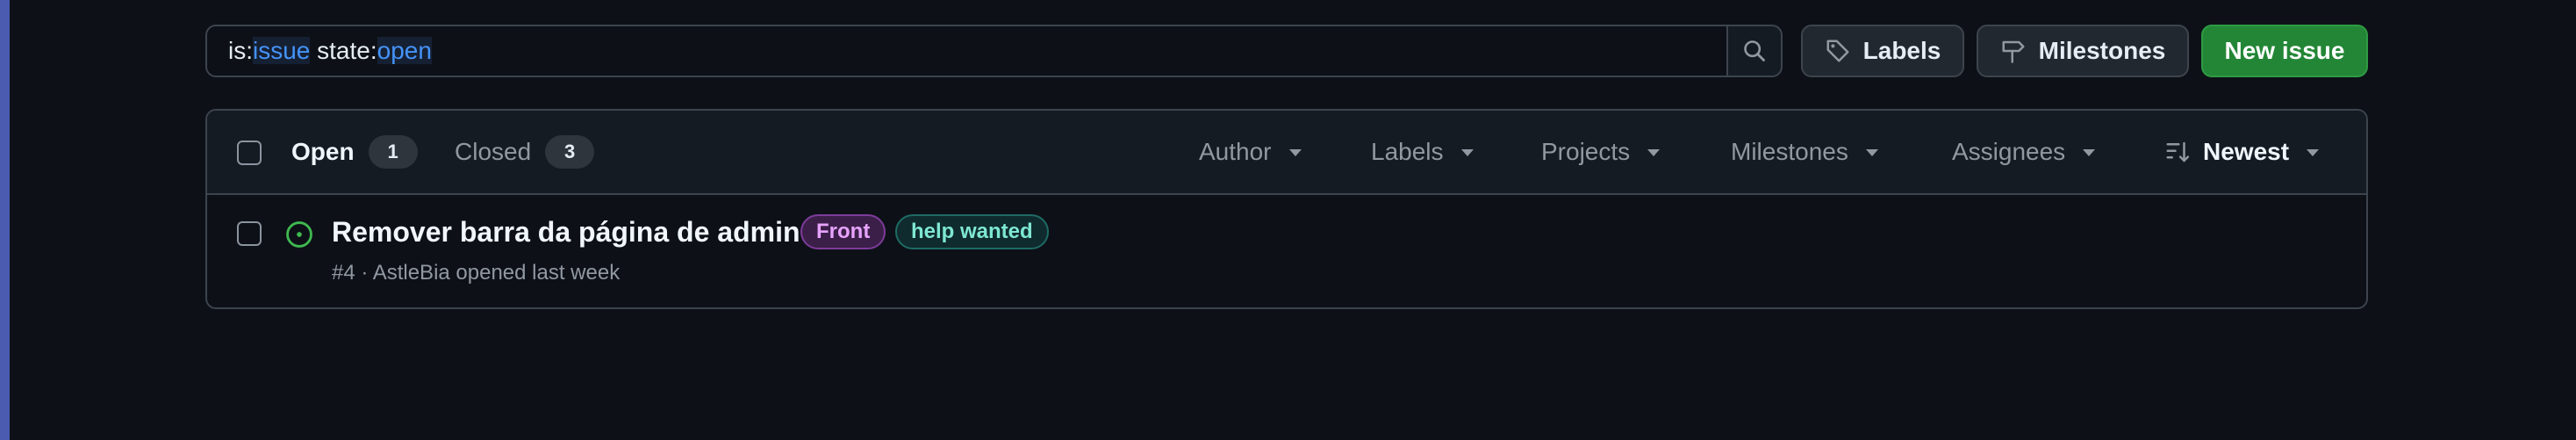 The height and width of the screenshot is (440, 2576). What do you see at coordinates (2102, 50) in the screenshot?
I see `milestones-button-label: Milestones` at bounding box center [2102, 50].